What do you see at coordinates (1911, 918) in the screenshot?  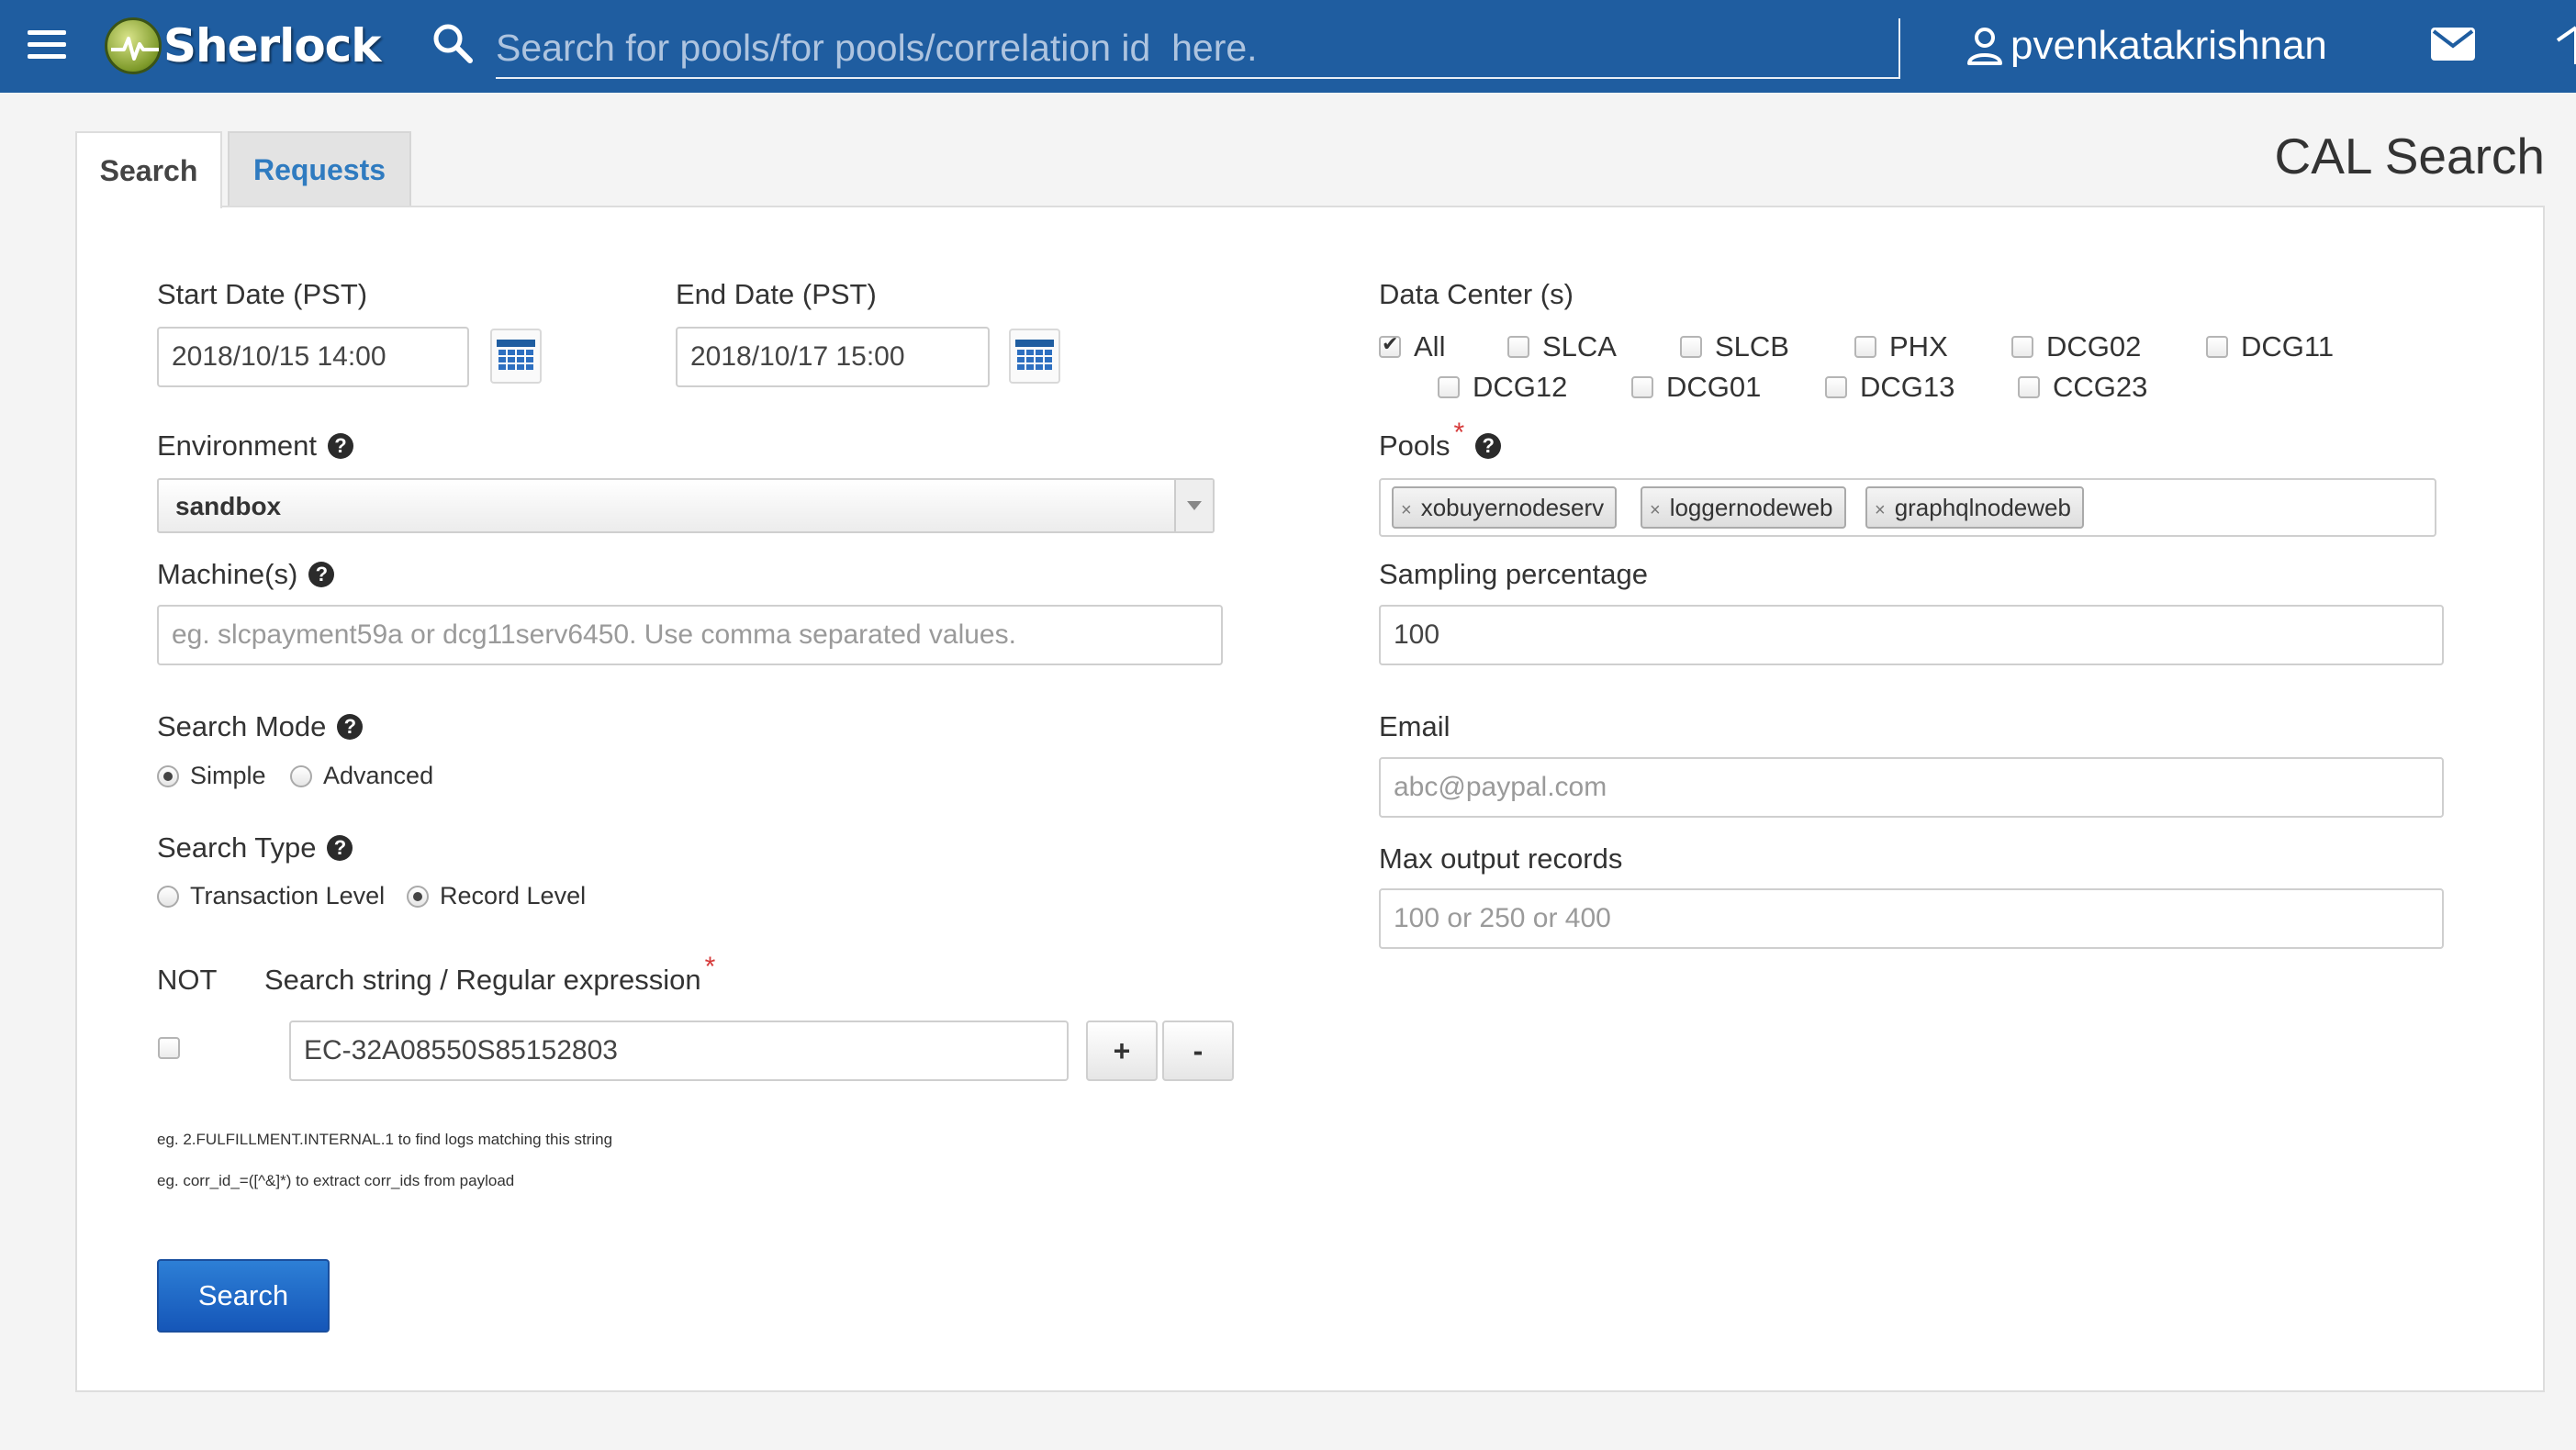 I see `max-records-input` at bounding box center [1911, 918].